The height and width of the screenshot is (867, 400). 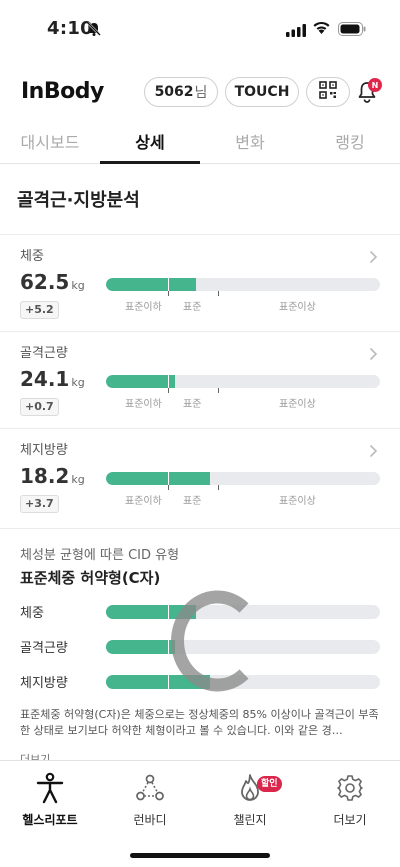 What do you see at coordinates (44, 683) in the screenshot?
I see `cid-row-label: 체지방량` at bounding box center [44, 683].